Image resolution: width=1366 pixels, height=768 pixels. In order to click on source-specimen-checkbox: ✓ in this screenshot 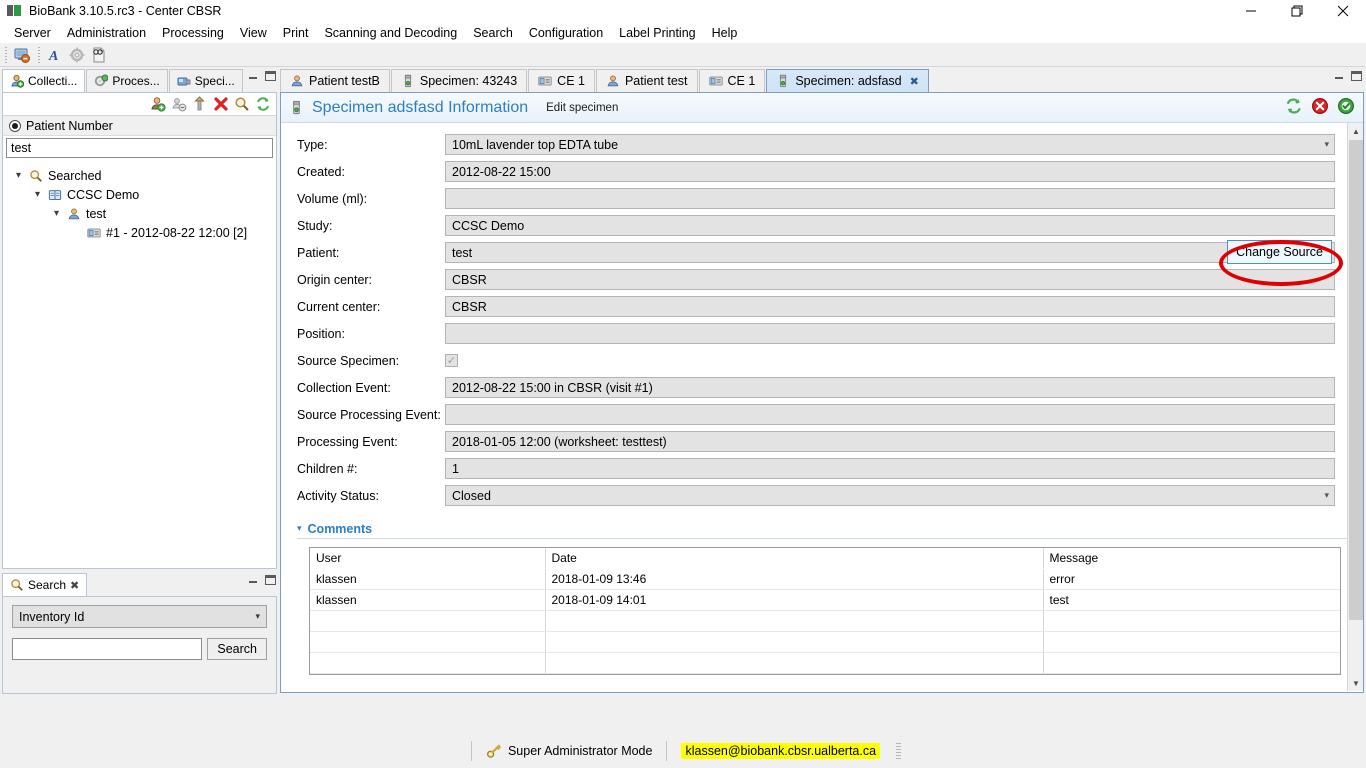, I will do `click(451, 360)`.